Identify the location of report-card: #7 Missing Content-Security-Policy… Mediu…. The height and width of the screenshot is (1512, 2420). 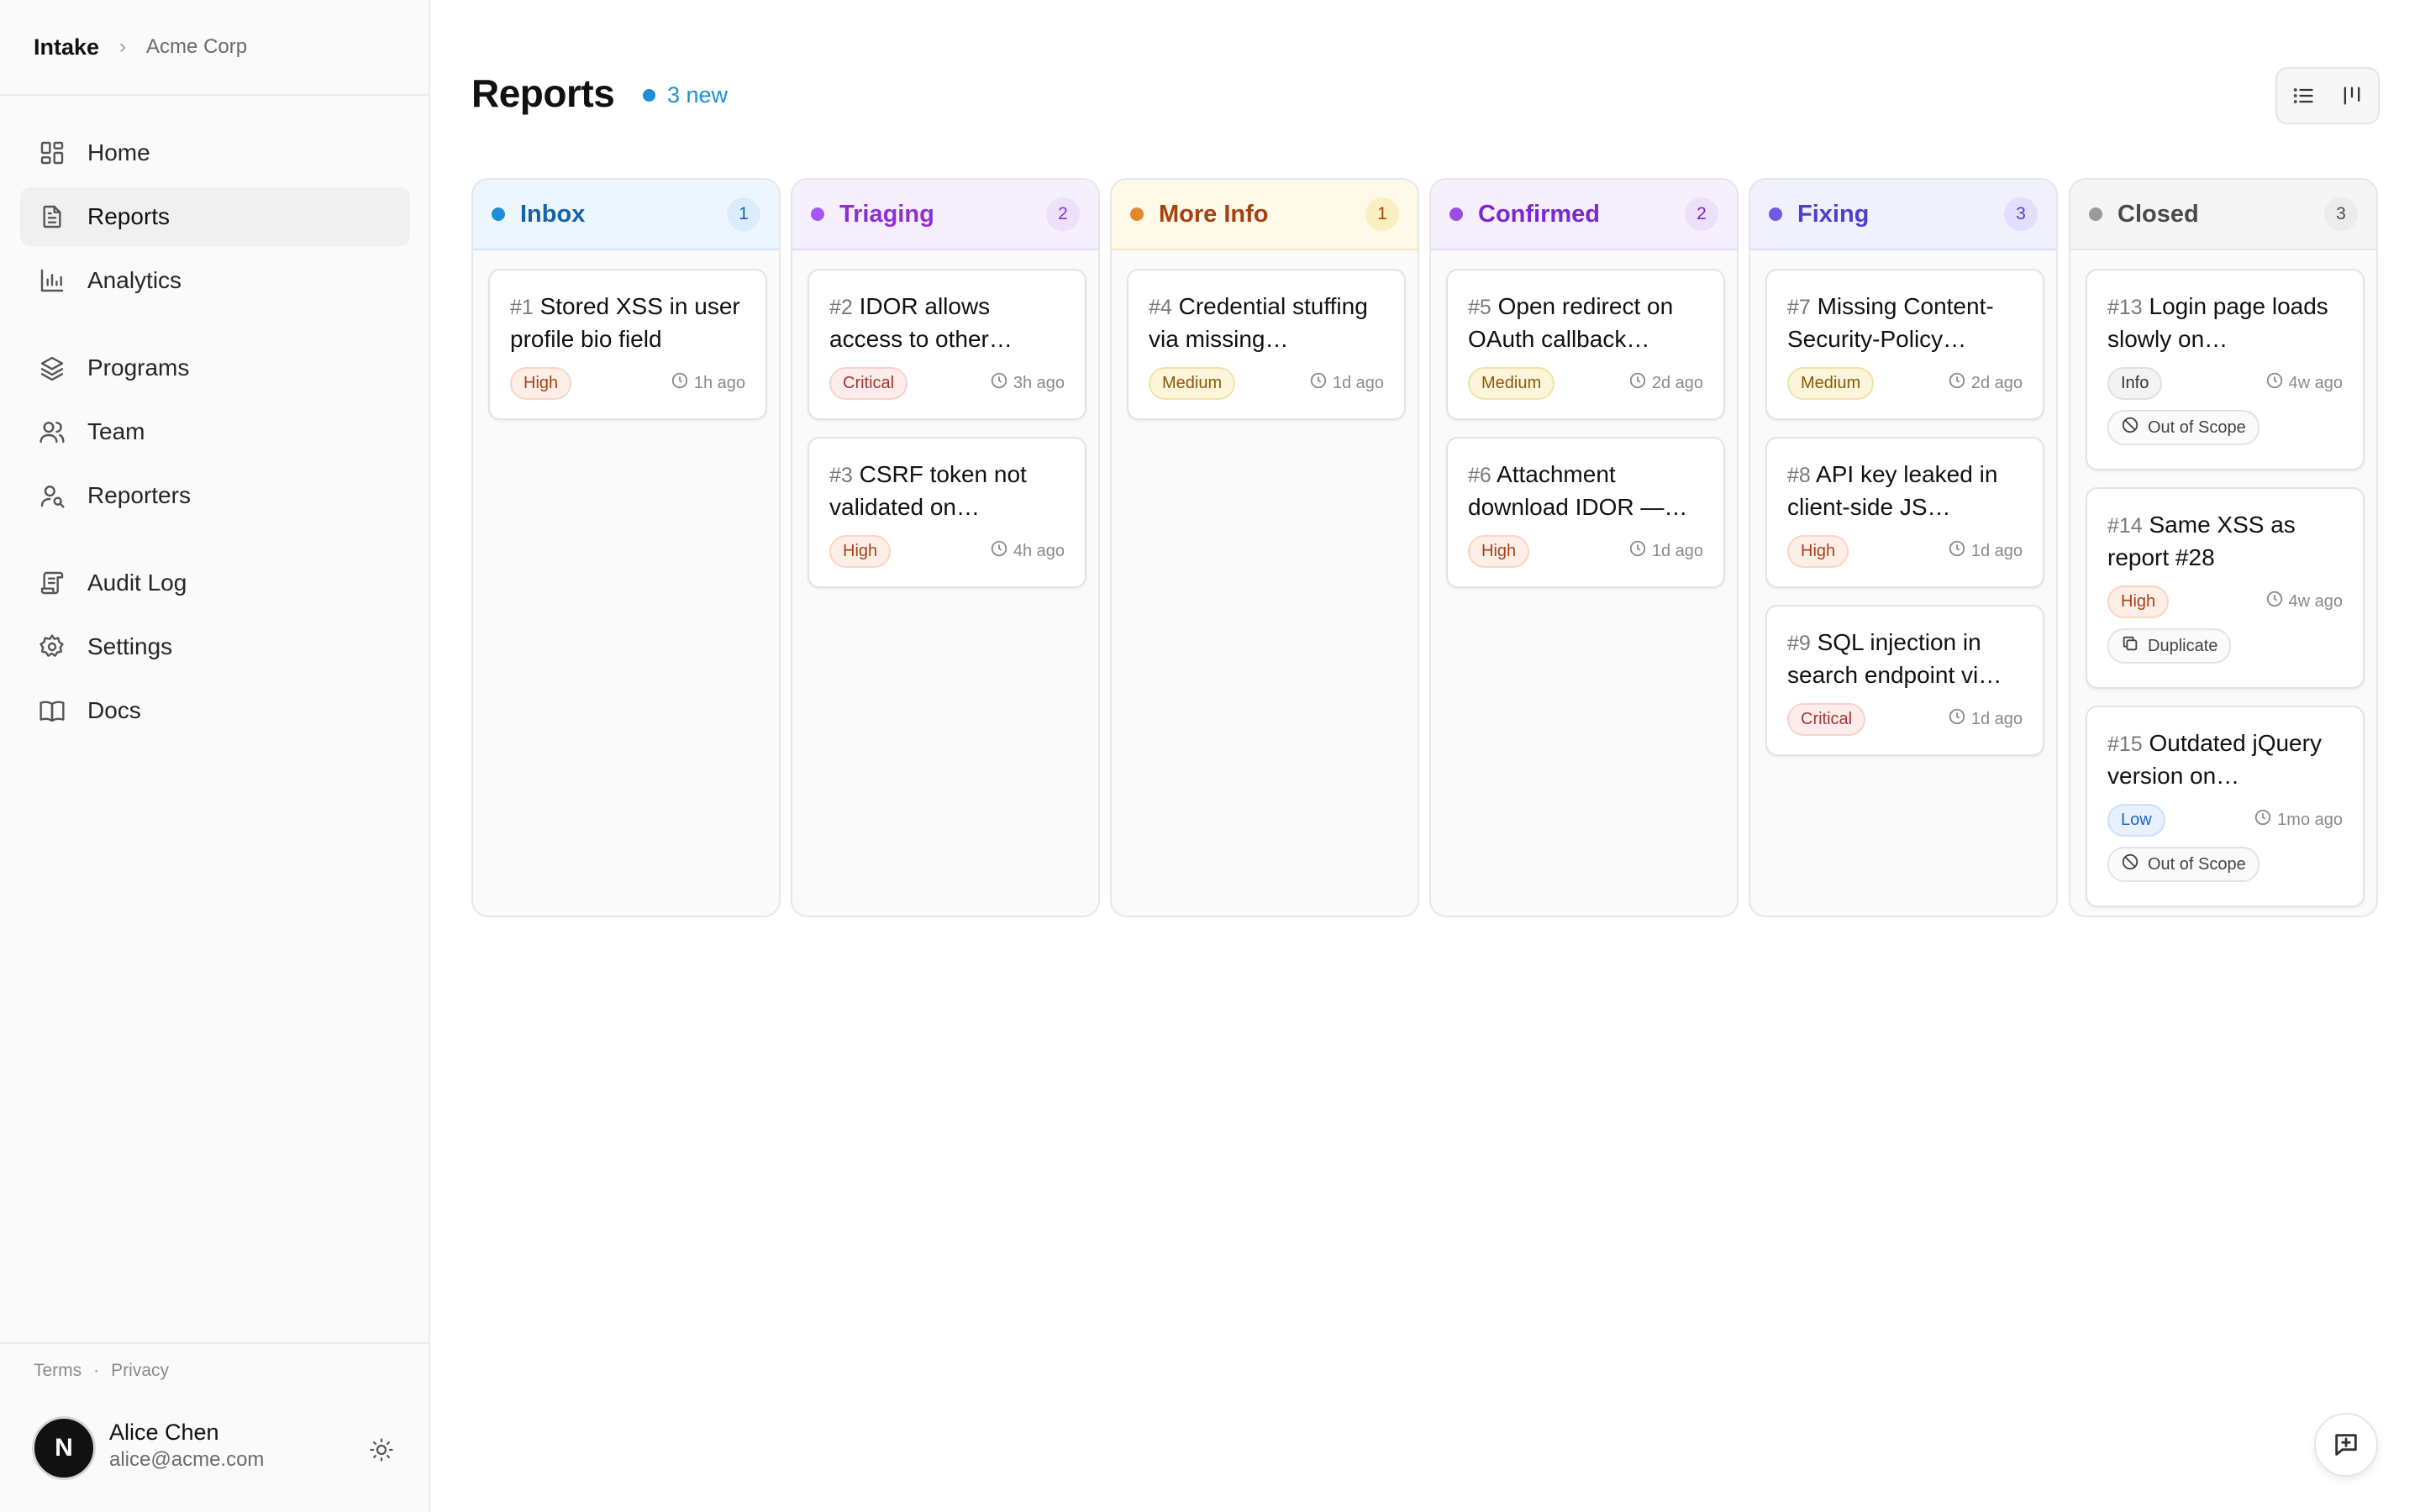
(1905, 344).